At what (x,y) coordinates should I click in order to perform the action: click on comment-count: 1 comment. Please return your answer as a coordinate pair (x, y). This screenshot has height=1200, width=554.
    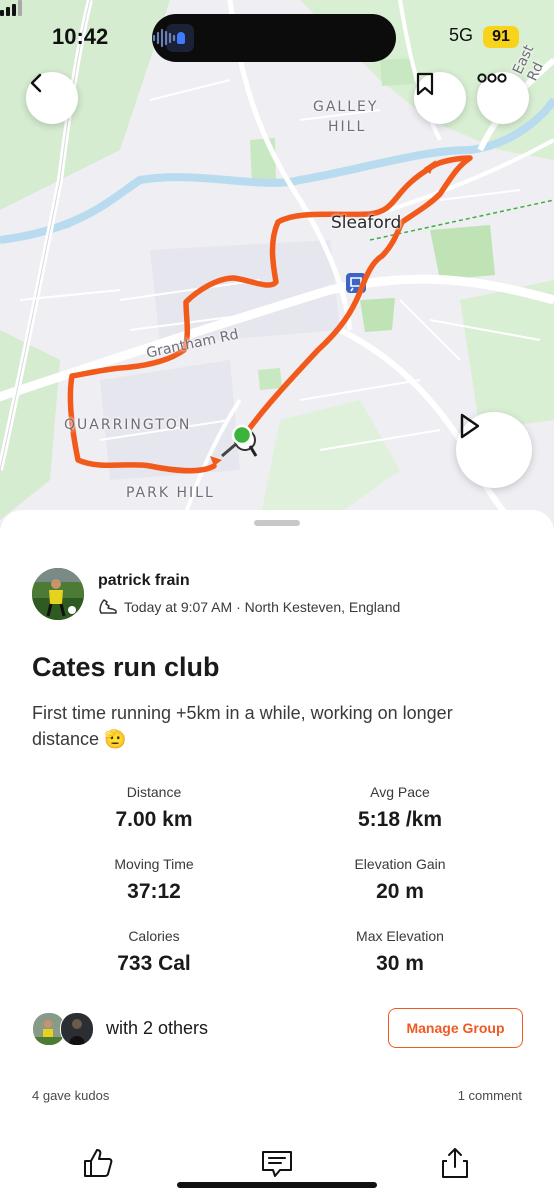
    Looking at the image, I should click on (490, 1095).